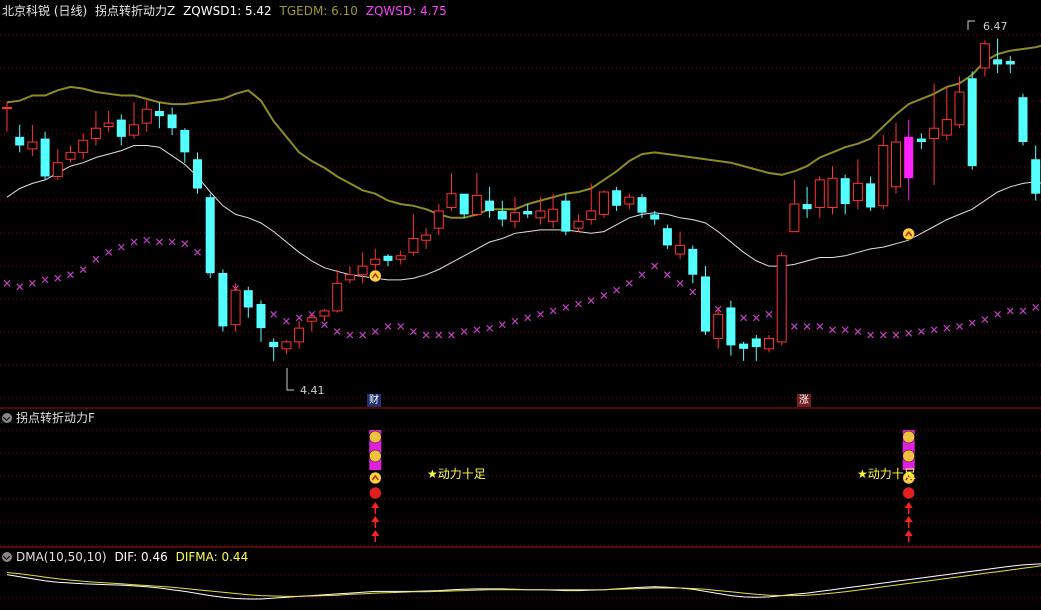 This screenshot has width=1041, height=610. Describe the element at coordinates (995, 26) in the screenshot. I see `high-price-label: 6.47` at that location.